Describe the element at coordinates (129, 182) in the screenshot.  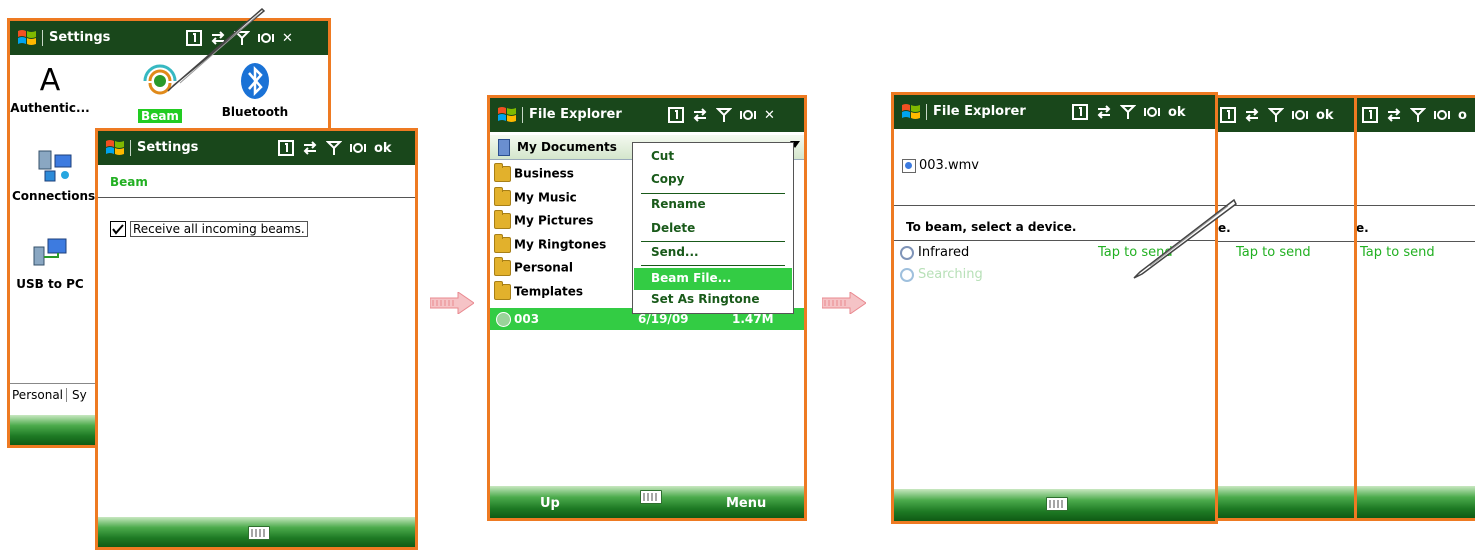
I see `section-header: Beam` at that location.